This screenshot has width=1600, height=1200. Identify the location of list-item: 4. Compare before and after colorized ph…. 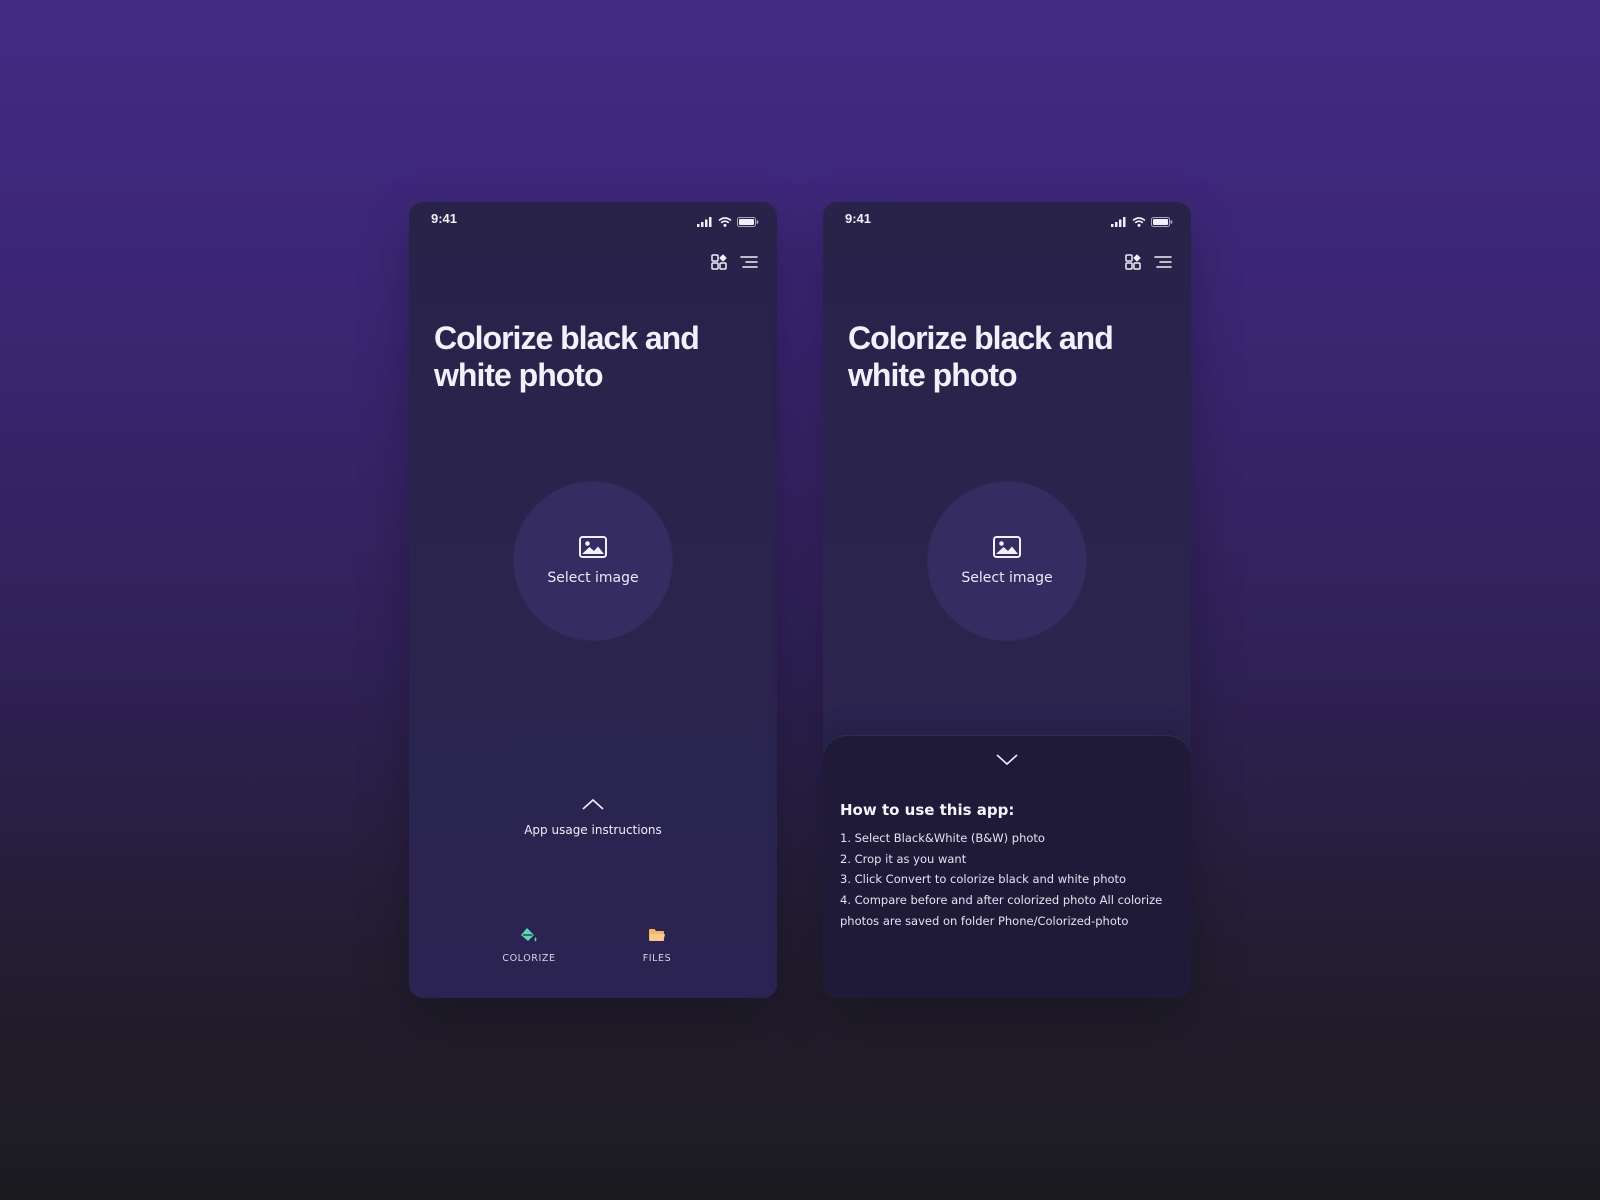
(1001, 910).